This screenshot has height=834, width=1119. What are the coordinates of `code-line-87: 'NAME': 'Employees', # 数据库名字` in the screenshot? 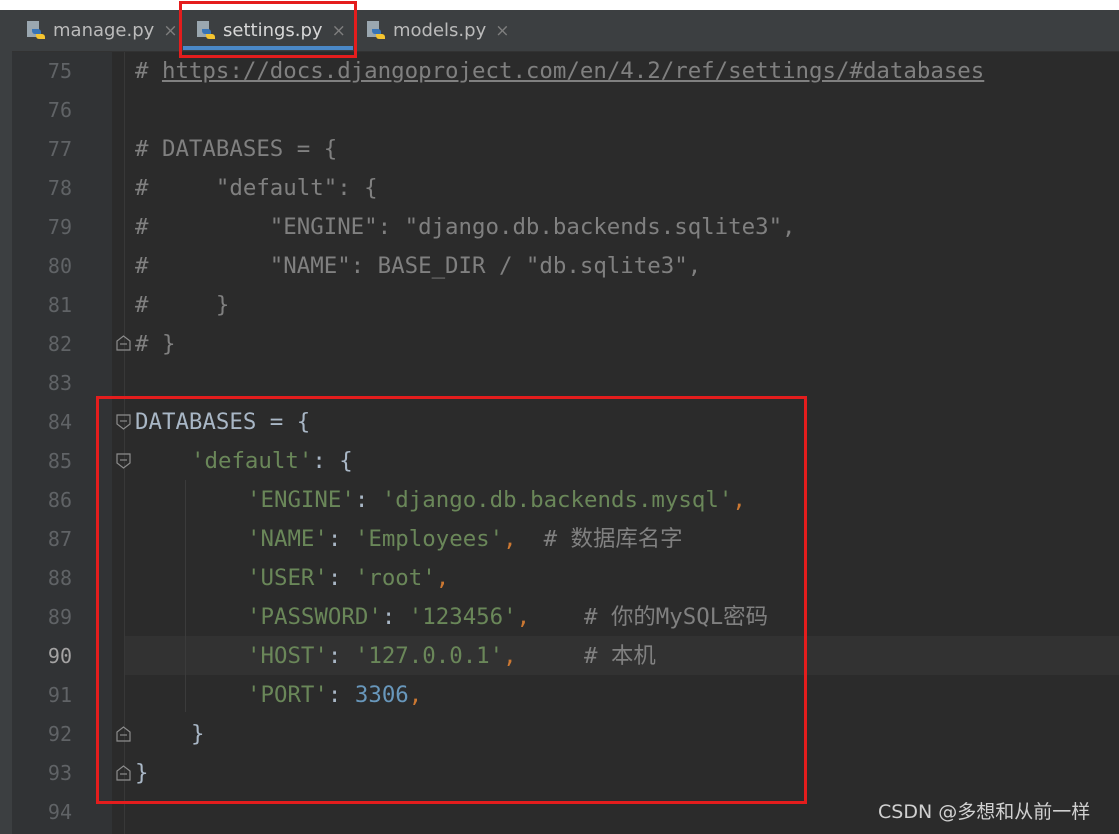 It's located at (465, 539).